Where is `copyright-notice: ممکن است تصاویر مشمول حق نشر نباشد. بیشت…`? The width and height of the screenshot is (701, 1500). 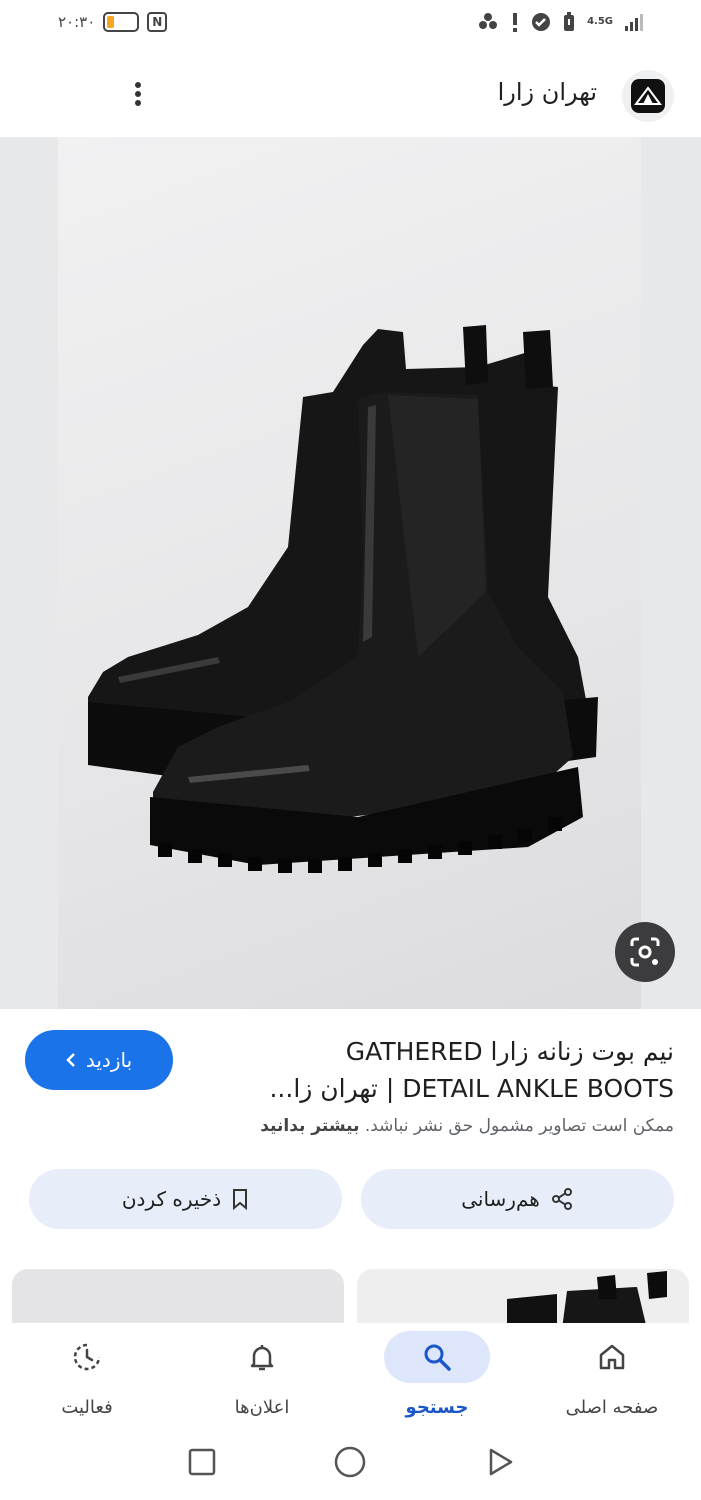 copyright-notice: ممکن است تصاویر مشمول حق نشر نباشد. بیشت… is located at coordinates (467, 1126).